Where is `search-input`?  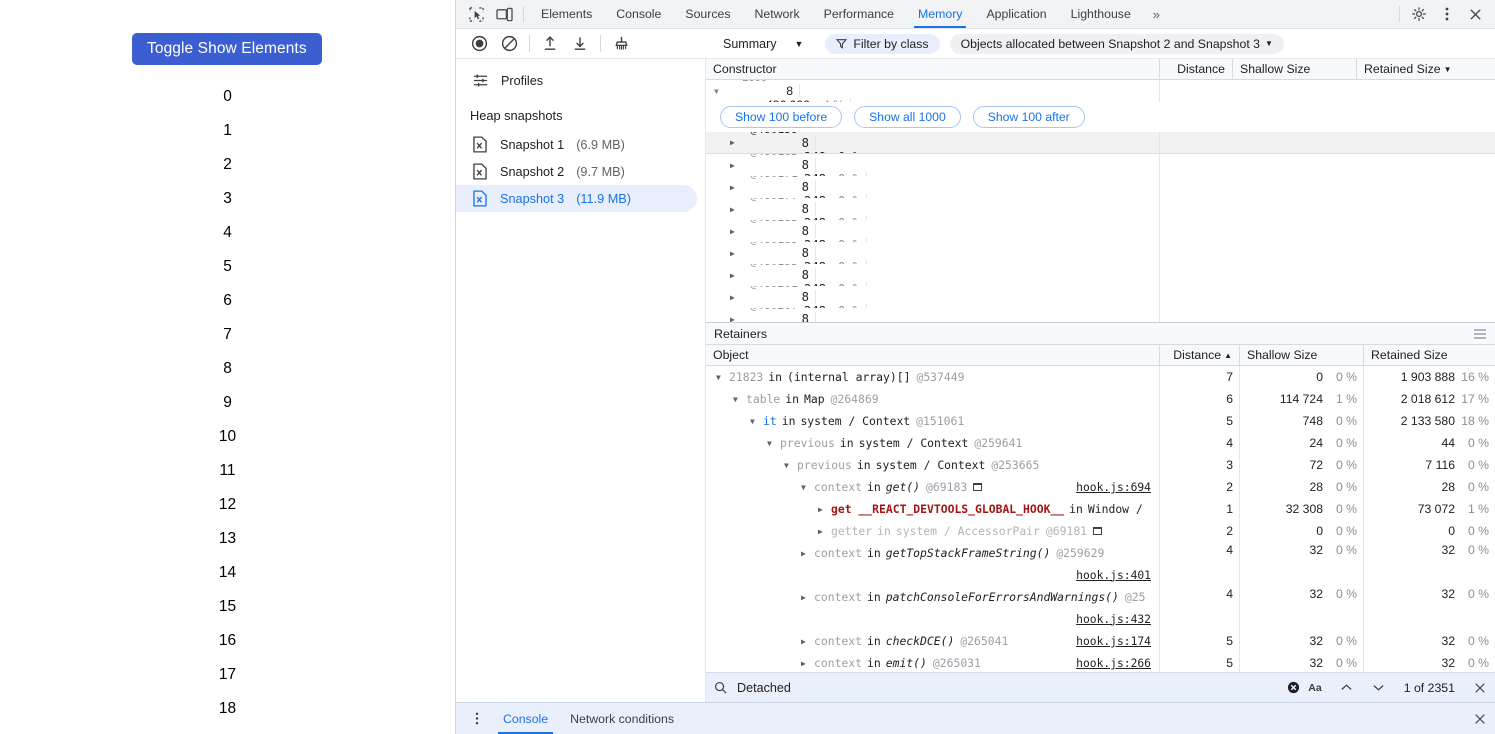
search-input is located at coordinates (1008, 687).